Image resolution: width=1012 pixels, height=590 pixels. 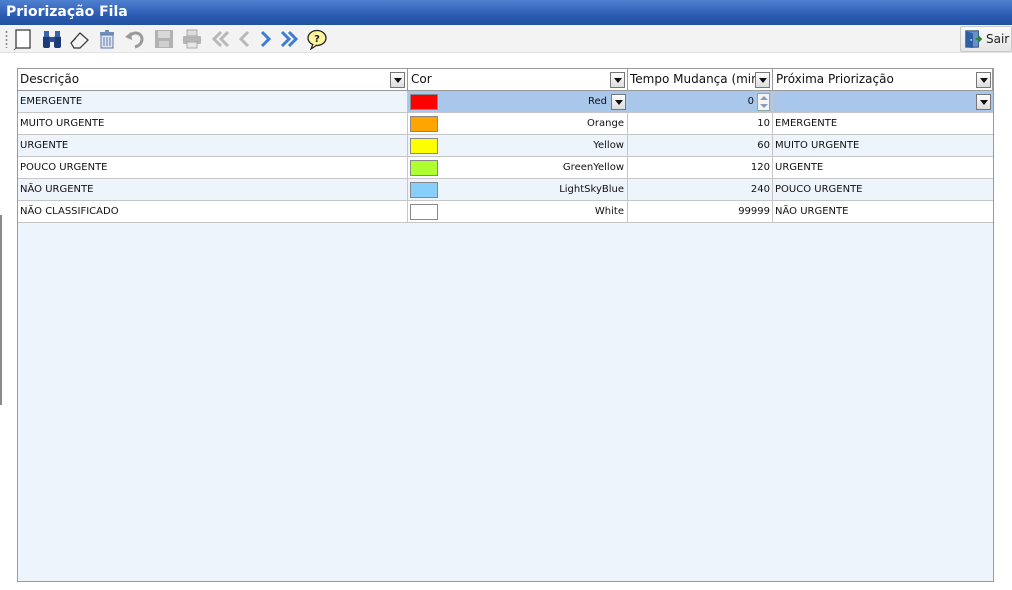 I want to click on window-title: Priorização Fila, so click(x=506, y=12).